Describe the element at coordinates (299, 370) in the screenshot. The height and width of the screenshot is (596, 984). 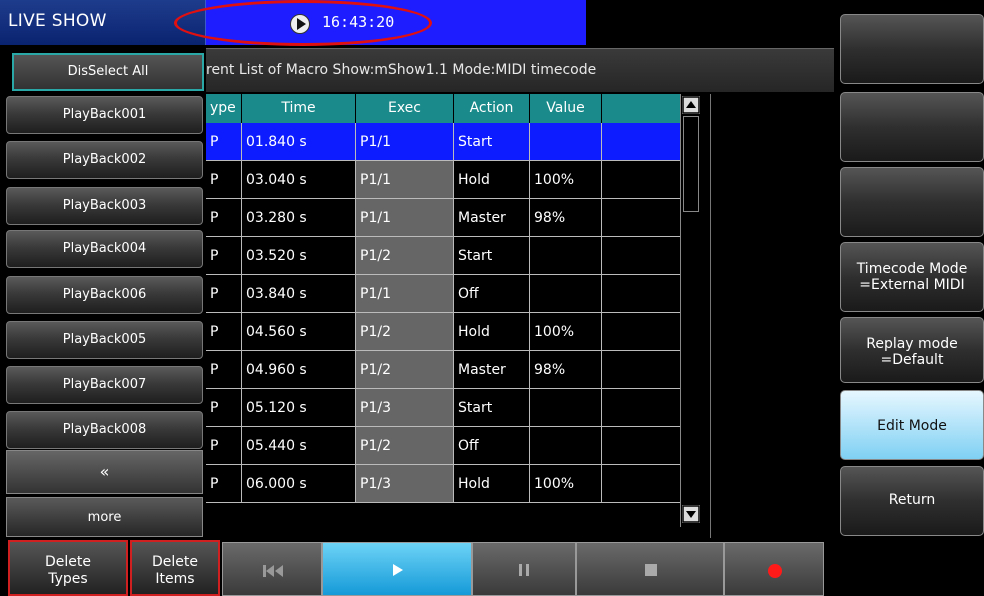
I see `cell-time: 04.960 s` at that location.